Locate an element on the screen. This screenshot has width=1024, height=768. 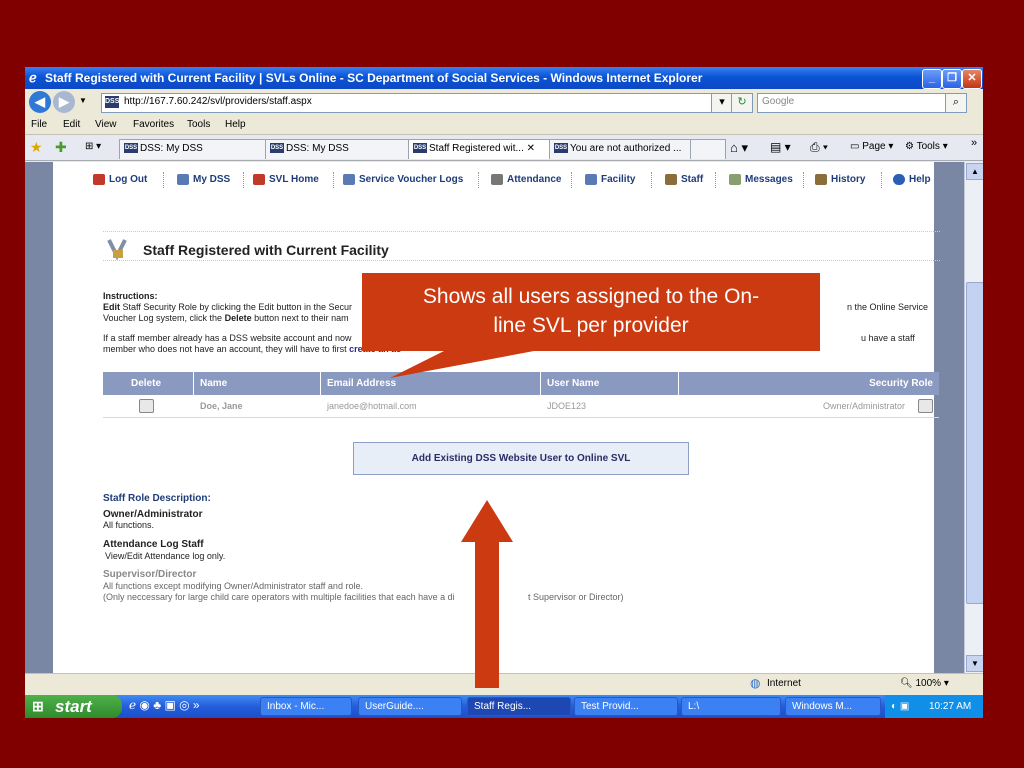
new-tab is located at coordinates (708, 149).